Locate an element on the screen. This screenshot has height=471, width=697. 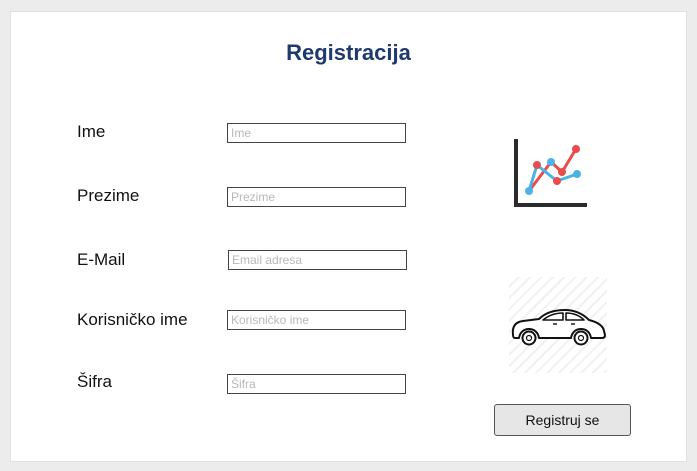
label-prezime: Prezime is located at coordinates (108, 195).